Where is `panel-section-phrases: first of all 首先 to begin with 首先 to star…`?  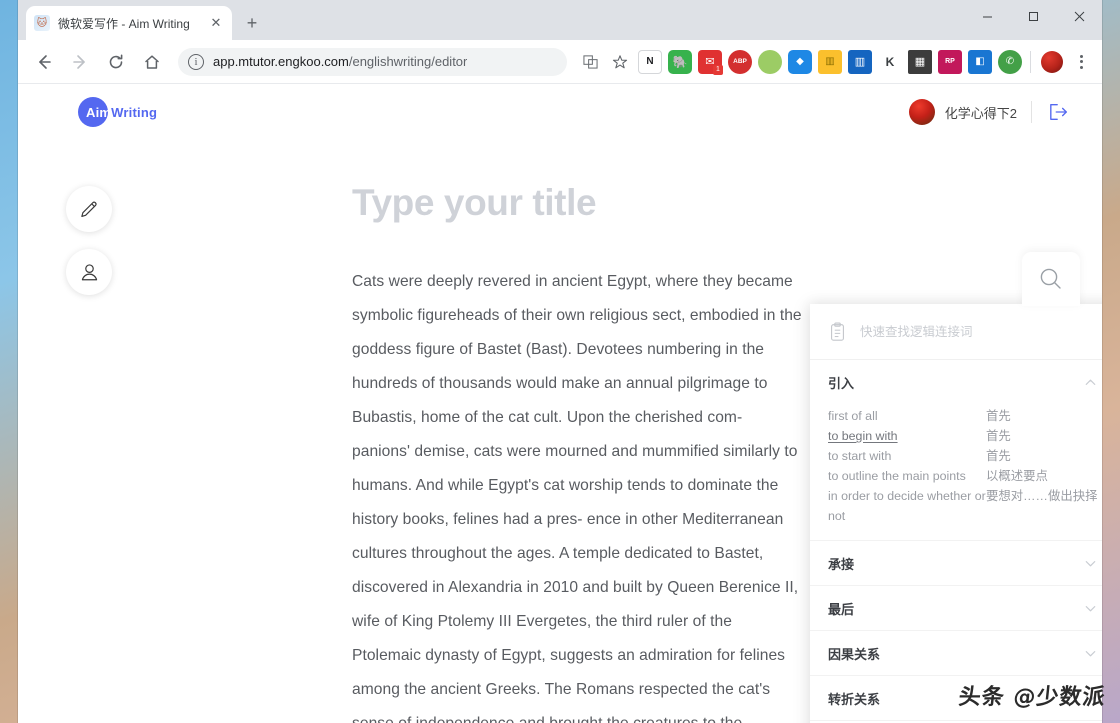 panel-section-phrases: first of all 首先 to begin with 首先 to star… is located at coordinates (956, 472).